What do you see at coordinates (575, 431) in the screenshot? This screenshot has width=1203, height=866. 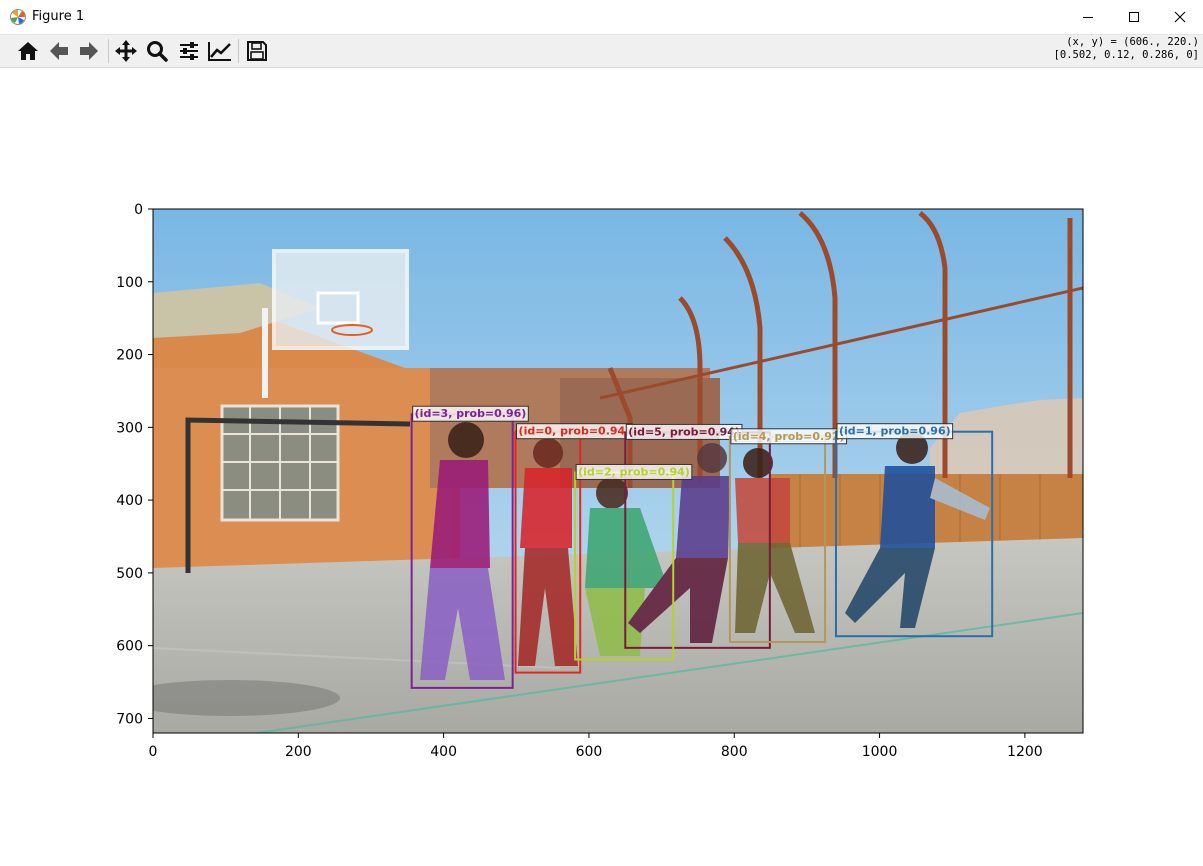 I see `detection-label: (id=0, prob=0.94)` at bounding box center [575, 431].